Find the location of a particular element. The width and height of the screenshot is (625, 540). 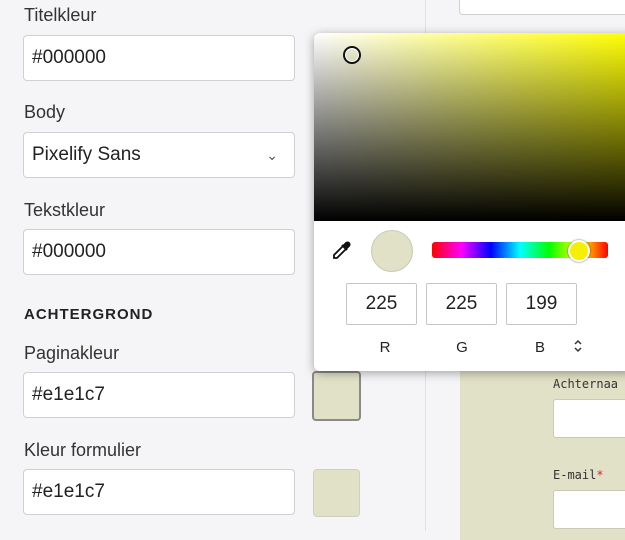

red-label: R is located at coordinates (385, 347).